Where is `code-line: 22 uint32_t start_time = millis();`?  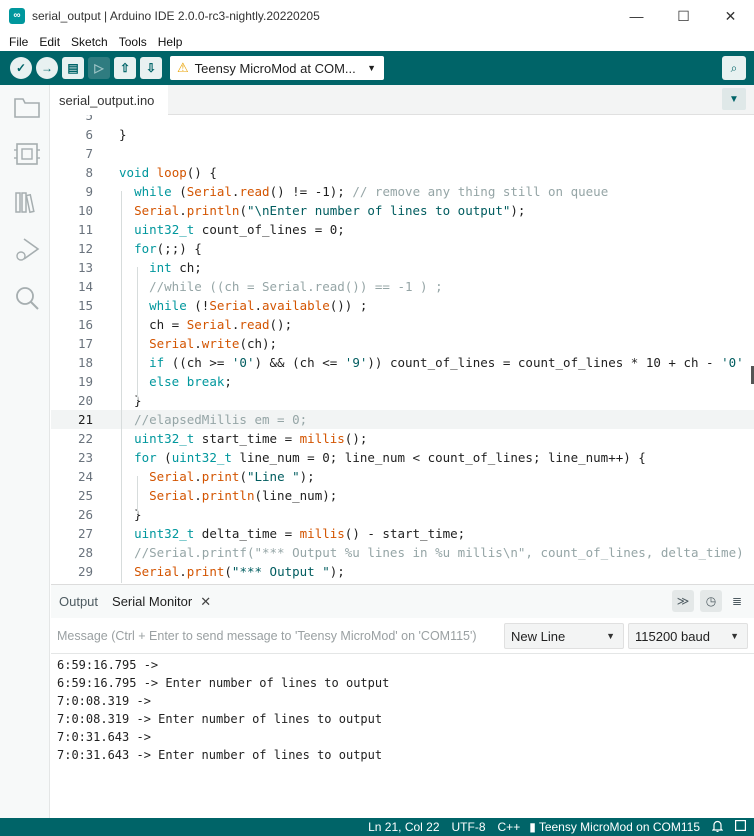
code-line: 22 uint32_t start_time = millis(); is located at coordinates (402, 438).